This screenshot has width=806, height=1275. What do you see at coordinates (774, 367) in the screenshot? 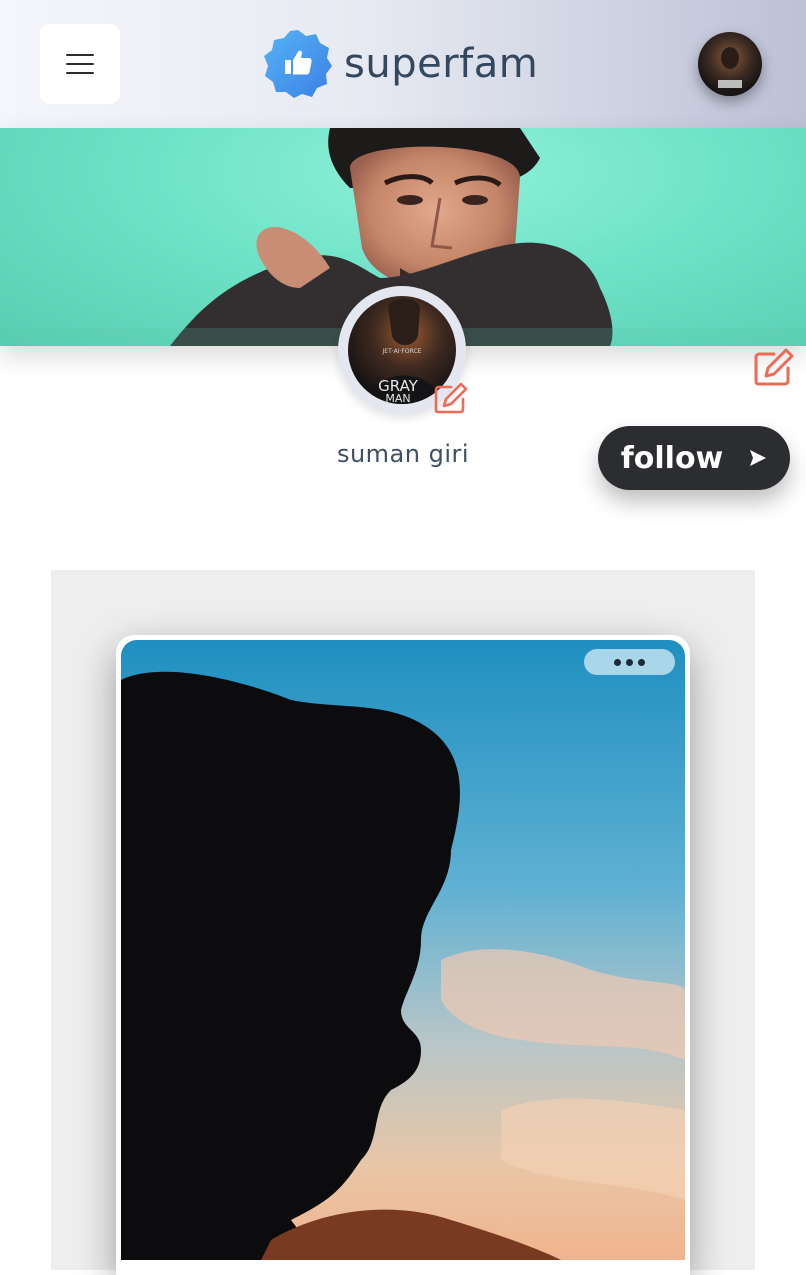
I see `edit-cover-icon` at bounding box center [774, 367].